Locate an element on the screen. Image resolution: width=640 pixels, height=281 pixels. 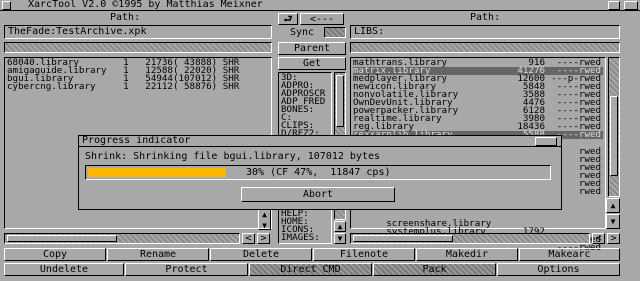
file-protection: rwed is located at coordinates (589, 191).